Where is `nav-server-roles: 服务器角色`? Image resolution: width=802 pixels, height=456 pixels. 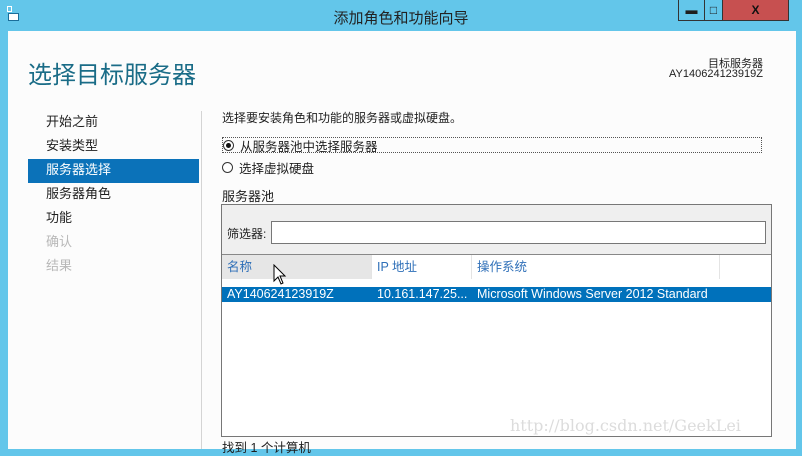
nav-server-roles: 服务器角色 is located at coordinates (113, 195).